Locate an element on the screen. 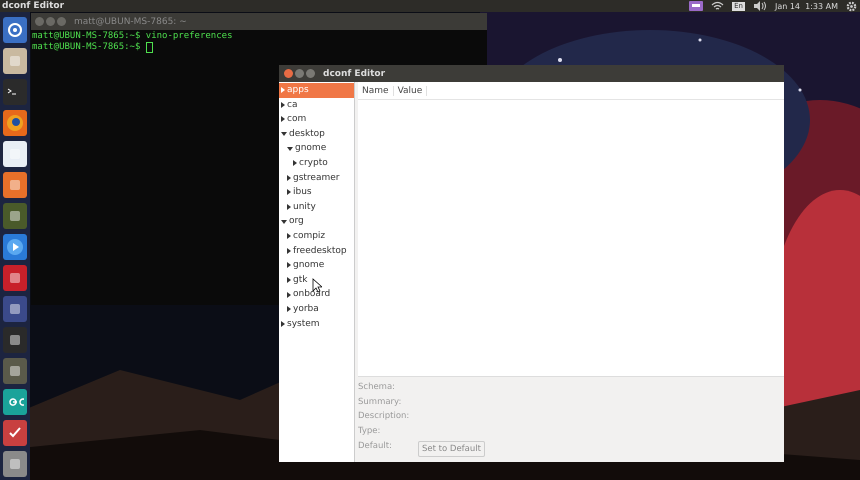 This screenshot has width=860, height=480. check-app-icon is located at coordinates (15, 433).